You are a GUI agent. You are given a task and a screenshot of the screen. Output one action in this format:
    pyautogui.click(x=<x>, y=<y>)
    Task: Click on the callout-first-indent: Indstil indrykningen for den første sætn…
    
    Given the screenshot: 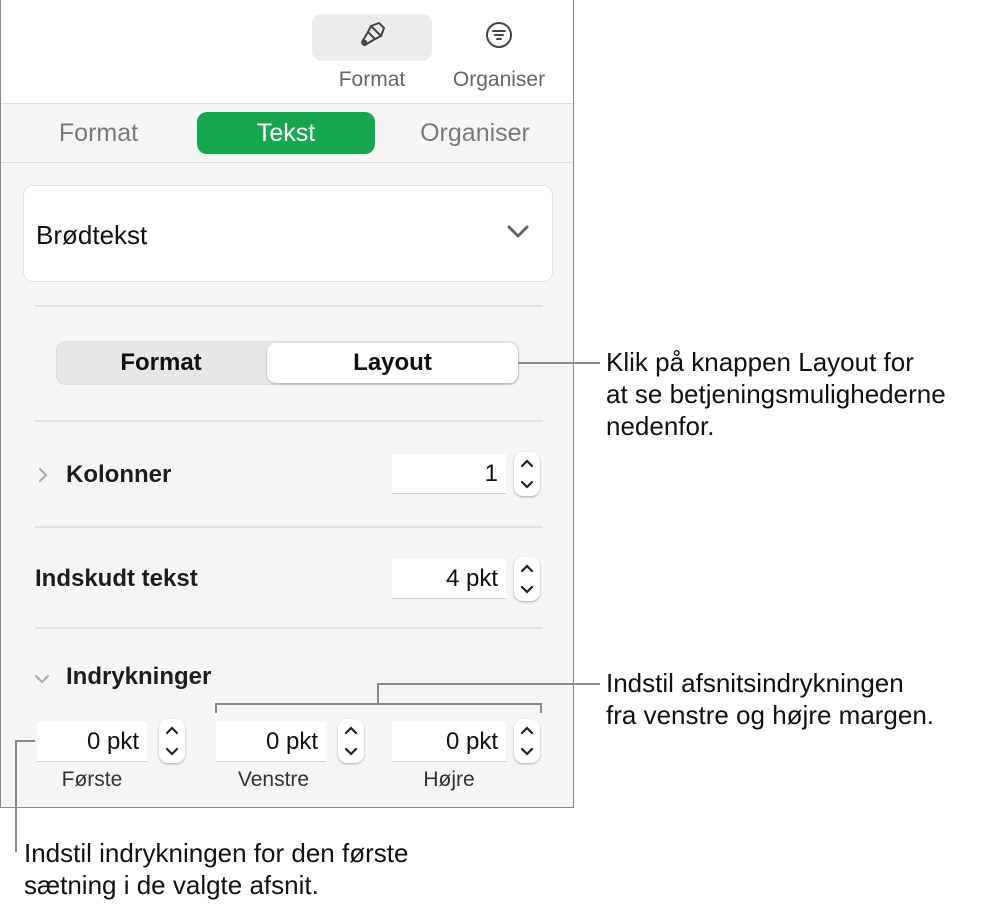 What is the action you would take?
    pyautogui.click(x=216, y=869)
    